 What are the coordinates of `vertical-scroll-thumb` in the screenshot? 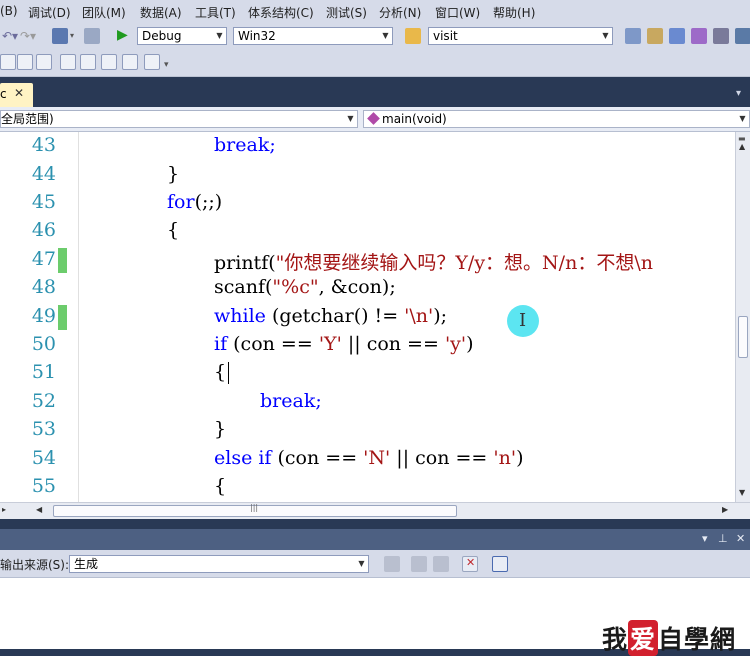 It's located at (743, 337).